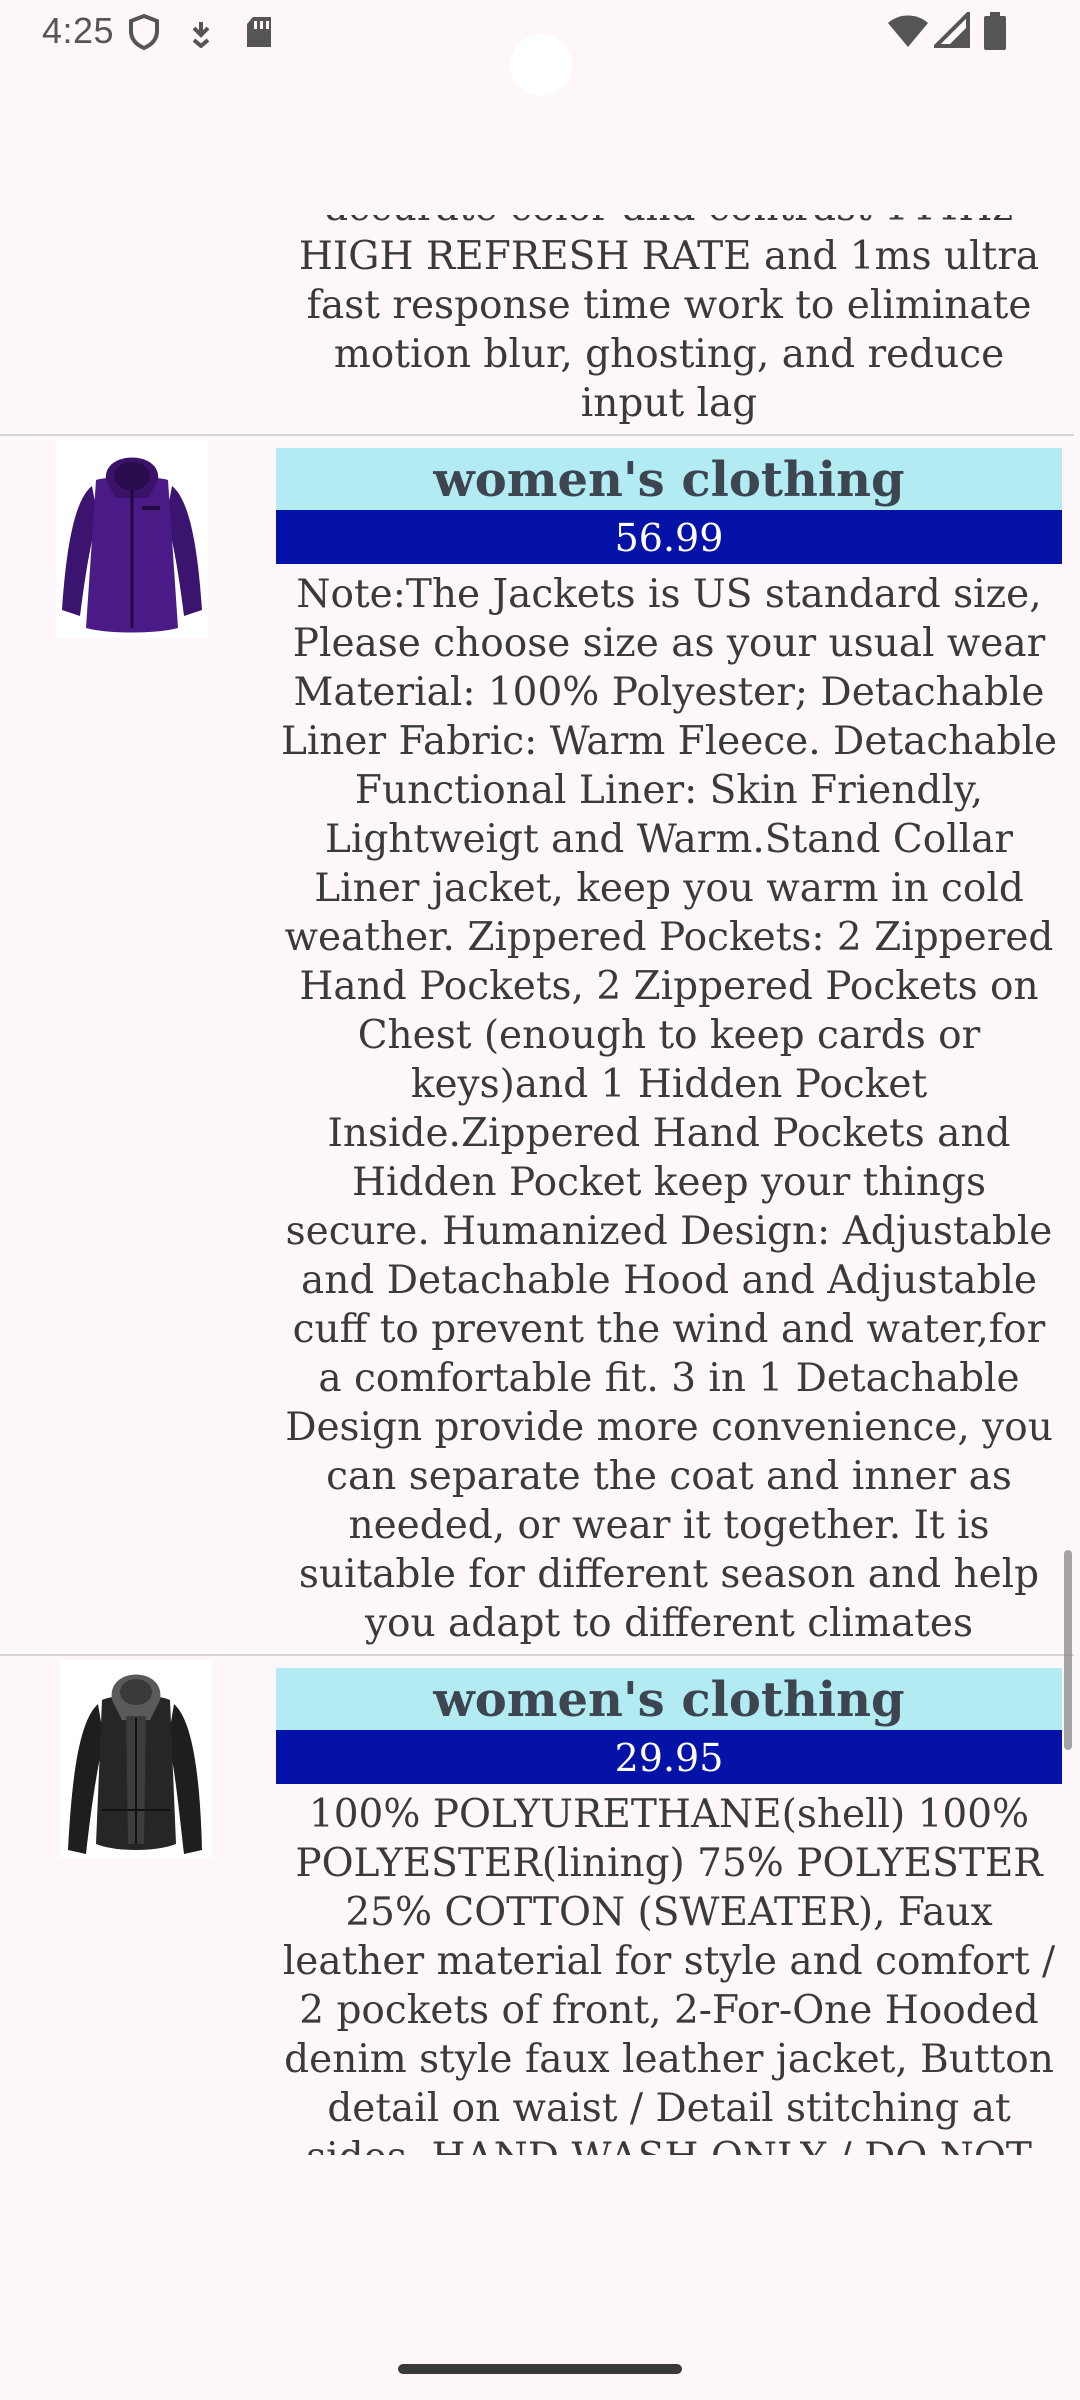 This screenshot has height=2400, width=1080. What do you see at coordinates (541, 65) in the screenshot?
I see `camera-cutout` at bounding box center [541, 65].